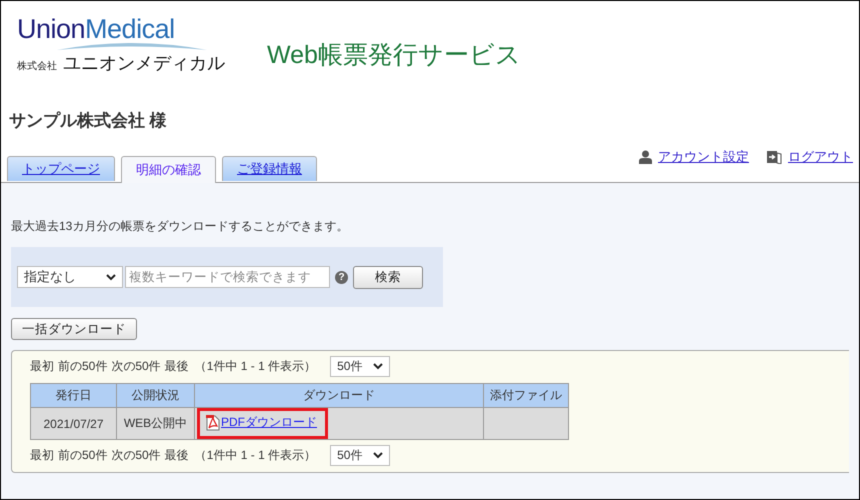 The width and height of the screenshot is (860, 500). I want to click on customer-name: サンプル株式会社 様, so click(88, 121).